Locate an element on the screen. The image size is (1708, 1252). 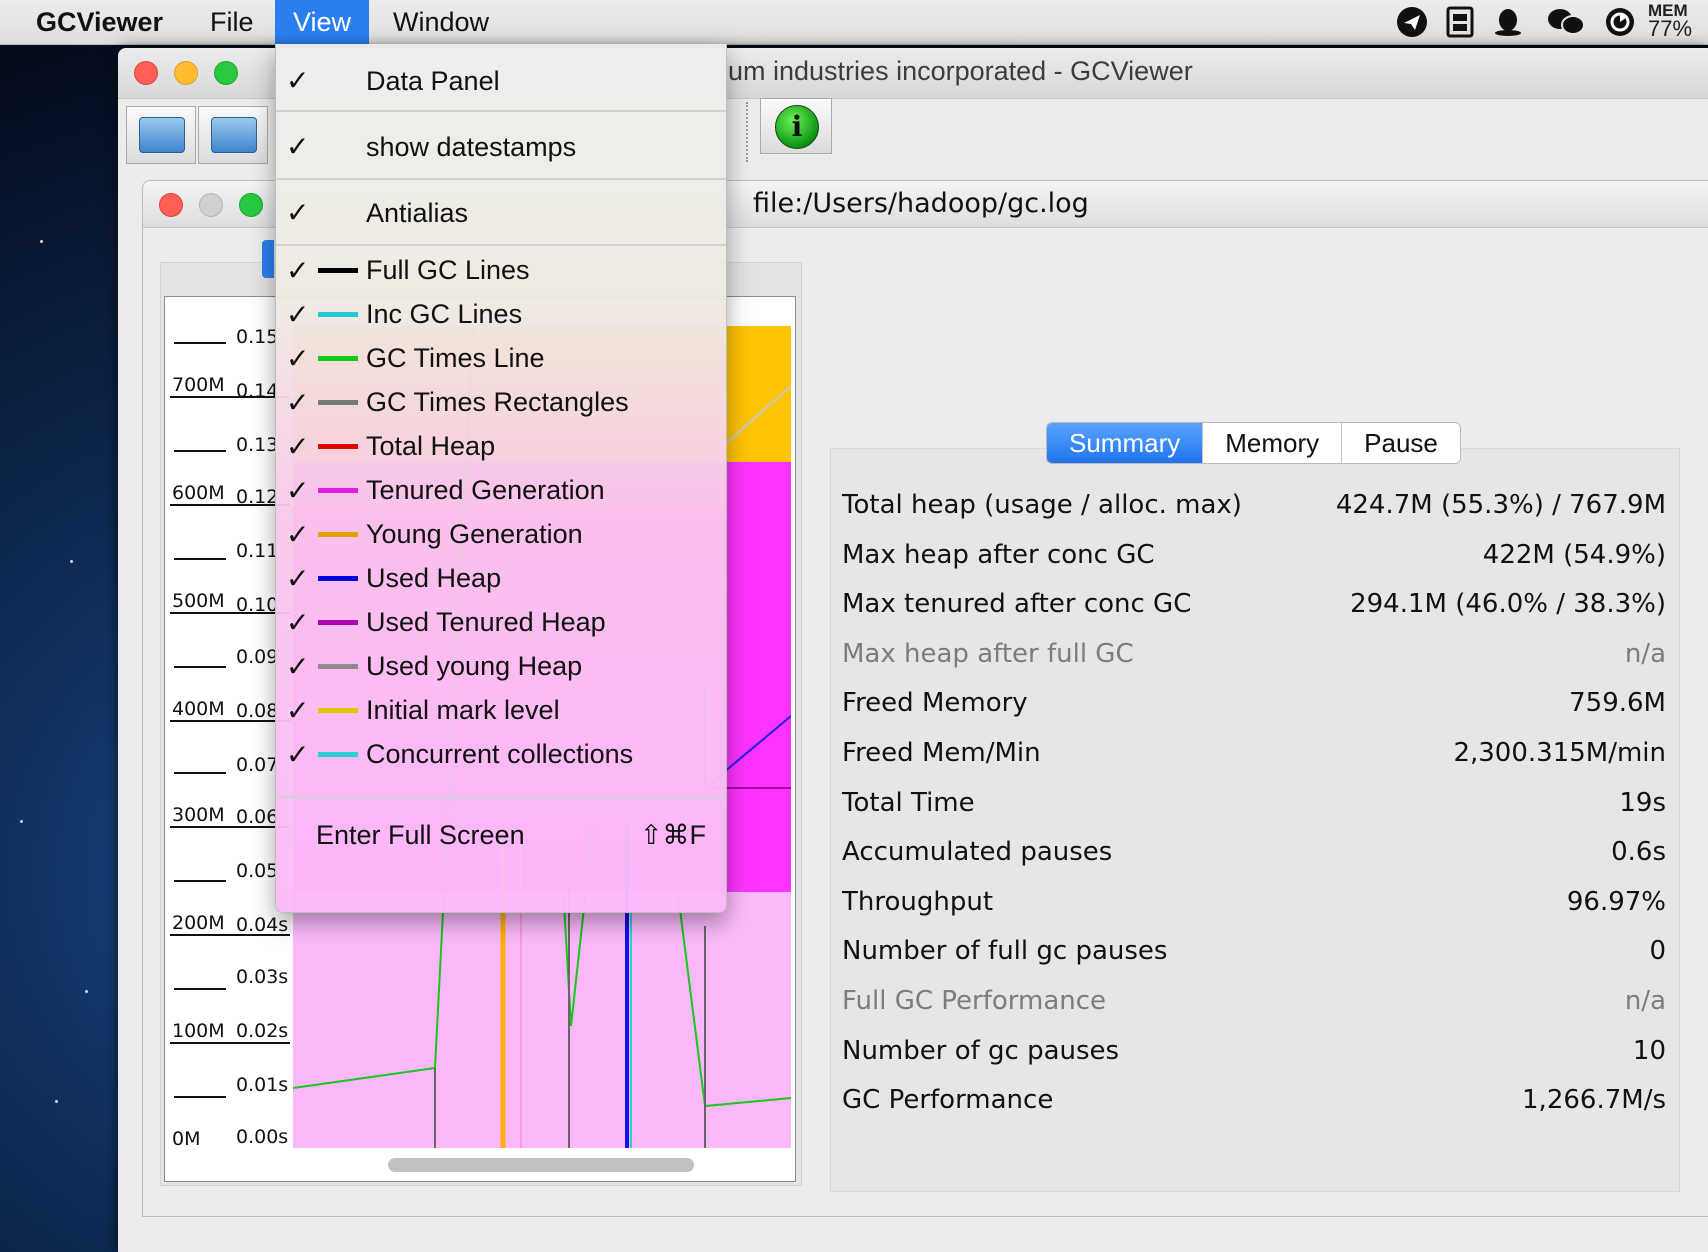
summary-row-label: Full GC Performance is located at coordinates (974, 1000).